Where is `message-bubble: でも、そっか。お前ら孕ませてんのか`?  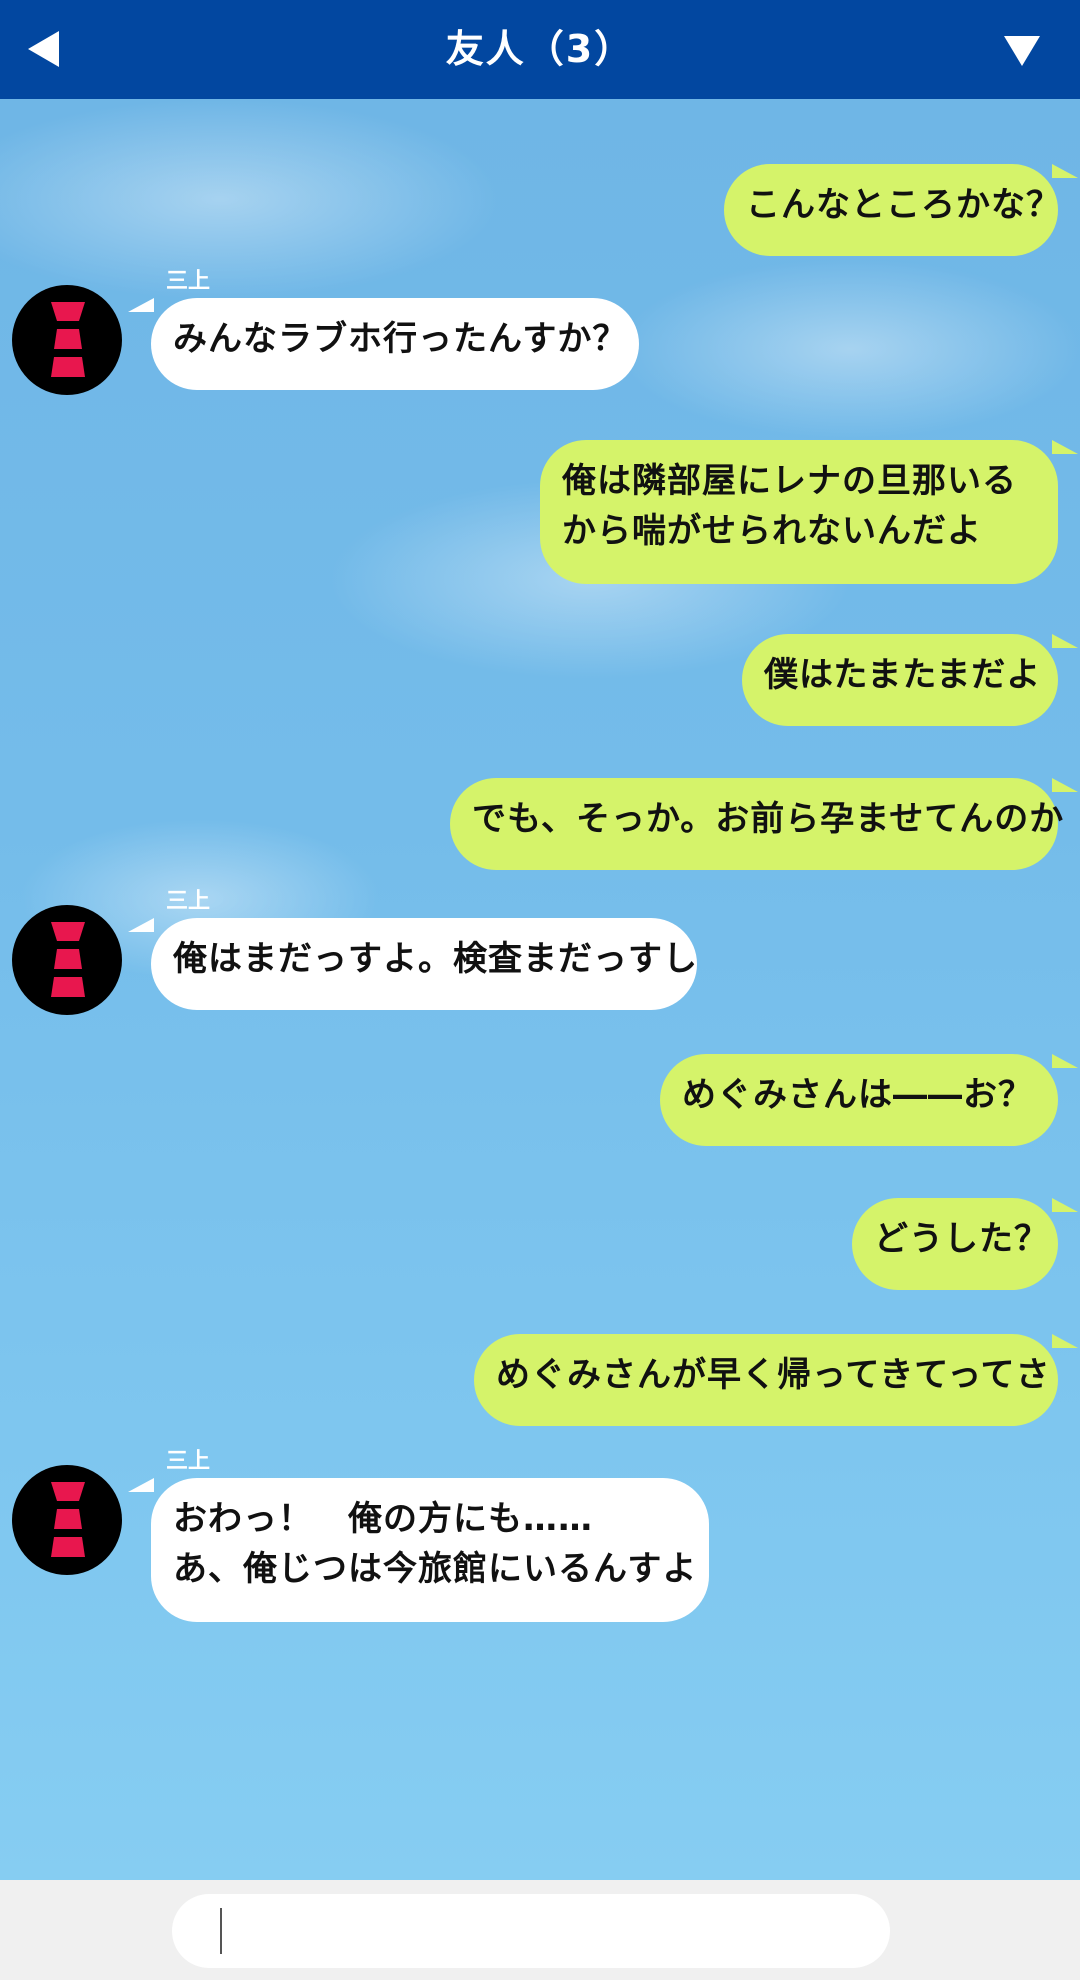
message-bubble: でも、そっか。お前ら孕ませてんのか is located at coordinates (756, 824).